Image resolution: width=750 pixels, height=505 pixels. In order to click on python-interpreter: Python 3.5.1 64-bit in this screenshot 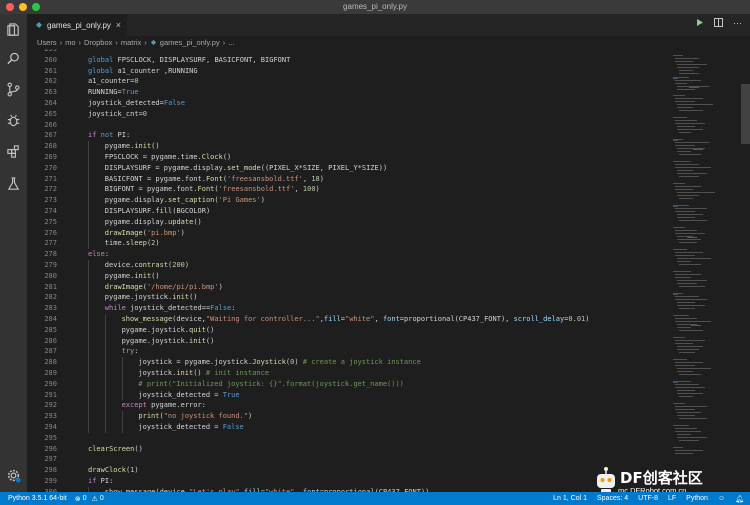, I will do `click(37, 498)`.